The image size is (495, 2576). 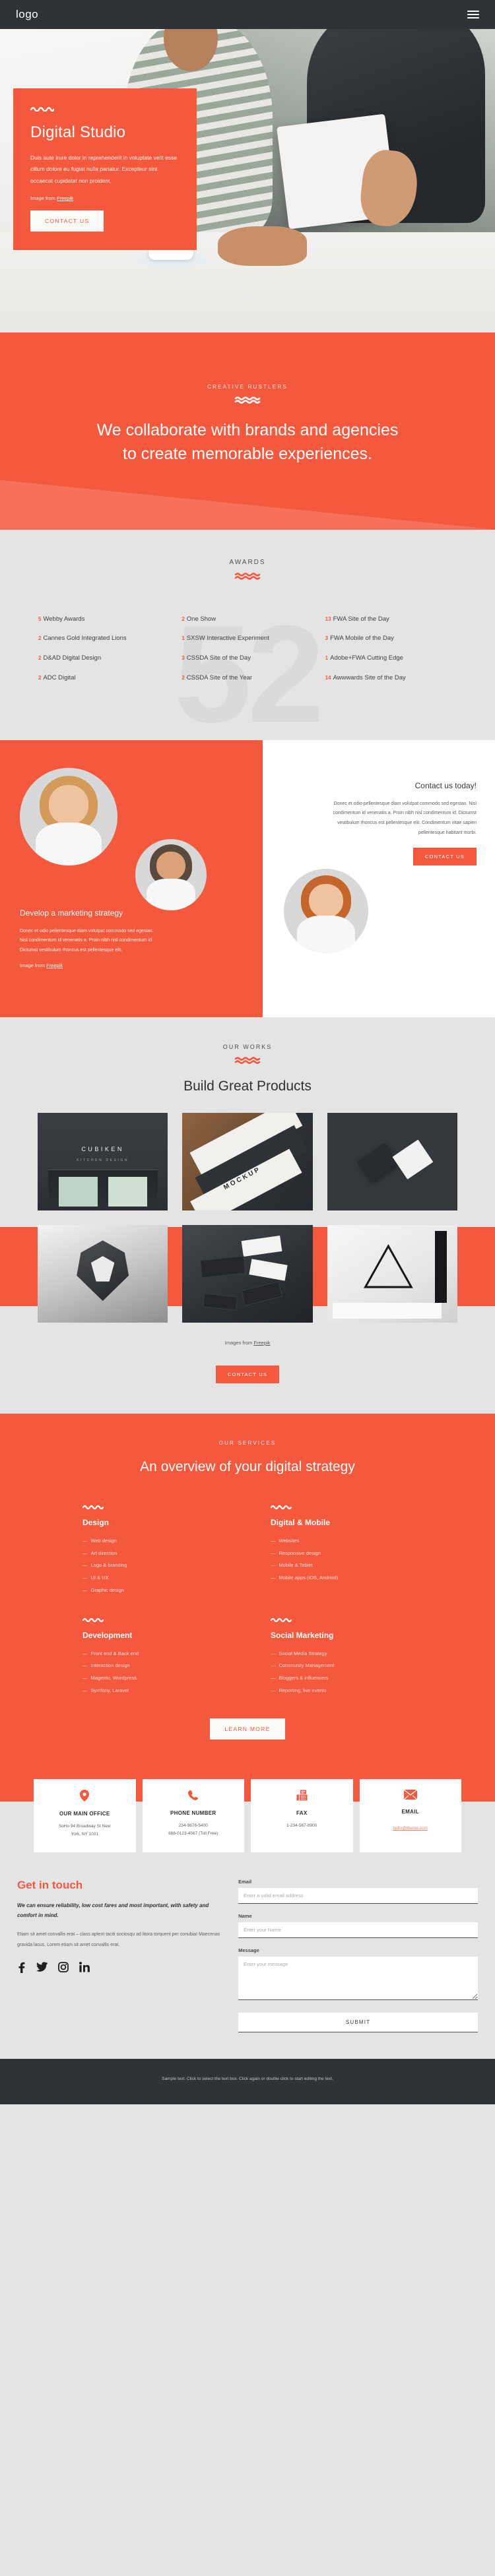 I want to click on award-item: 2 CSSDA Site of the Year, so click(x=218, y=677).